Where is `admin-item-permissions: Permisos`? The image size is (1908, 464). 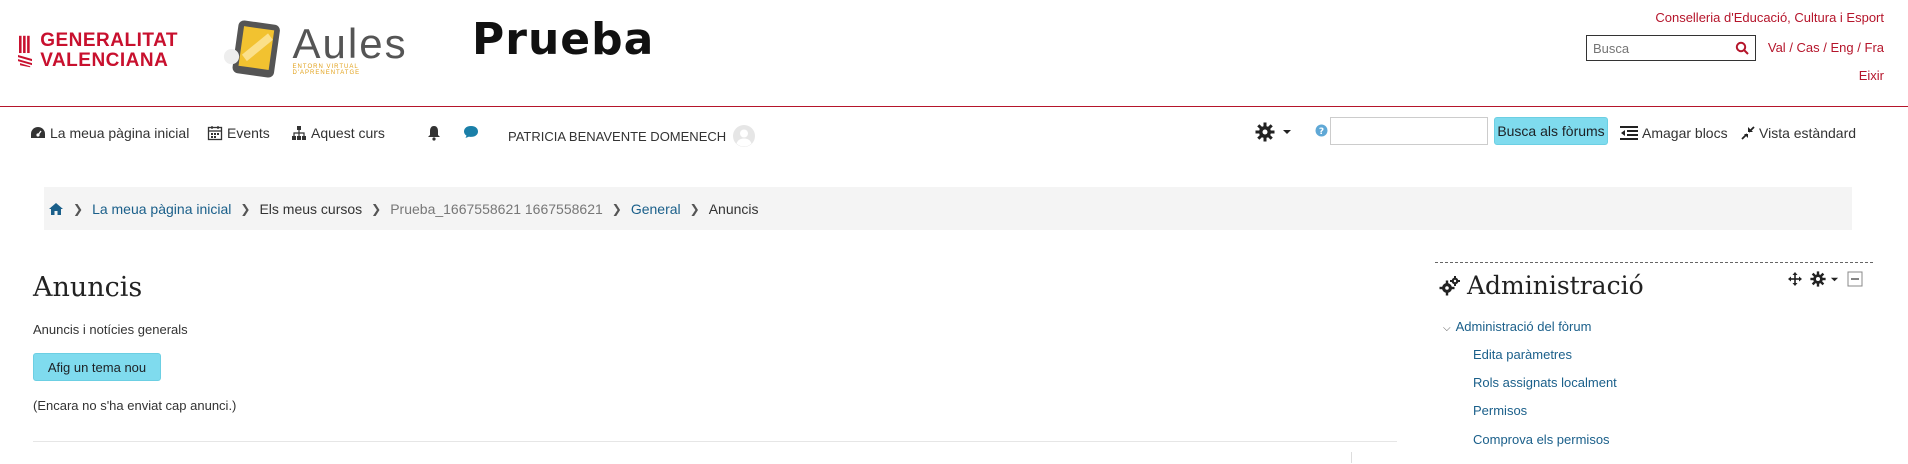 admin-item-permissions: Permisos is located at coordinates (1500, 410).